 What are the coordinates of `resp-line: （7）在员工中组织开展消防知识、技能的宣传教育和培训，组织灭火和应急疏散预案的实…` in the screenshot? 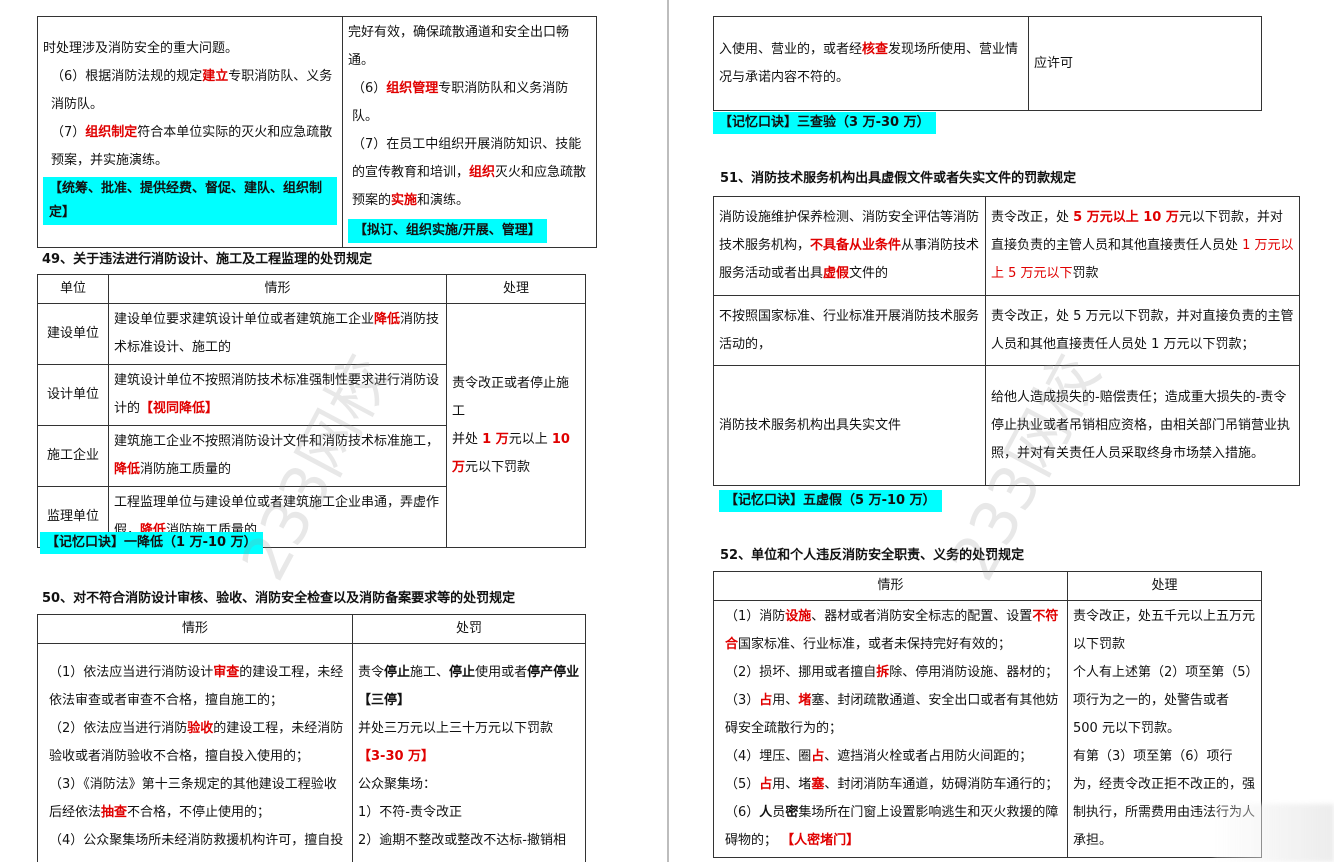 It's located at (469, 172).